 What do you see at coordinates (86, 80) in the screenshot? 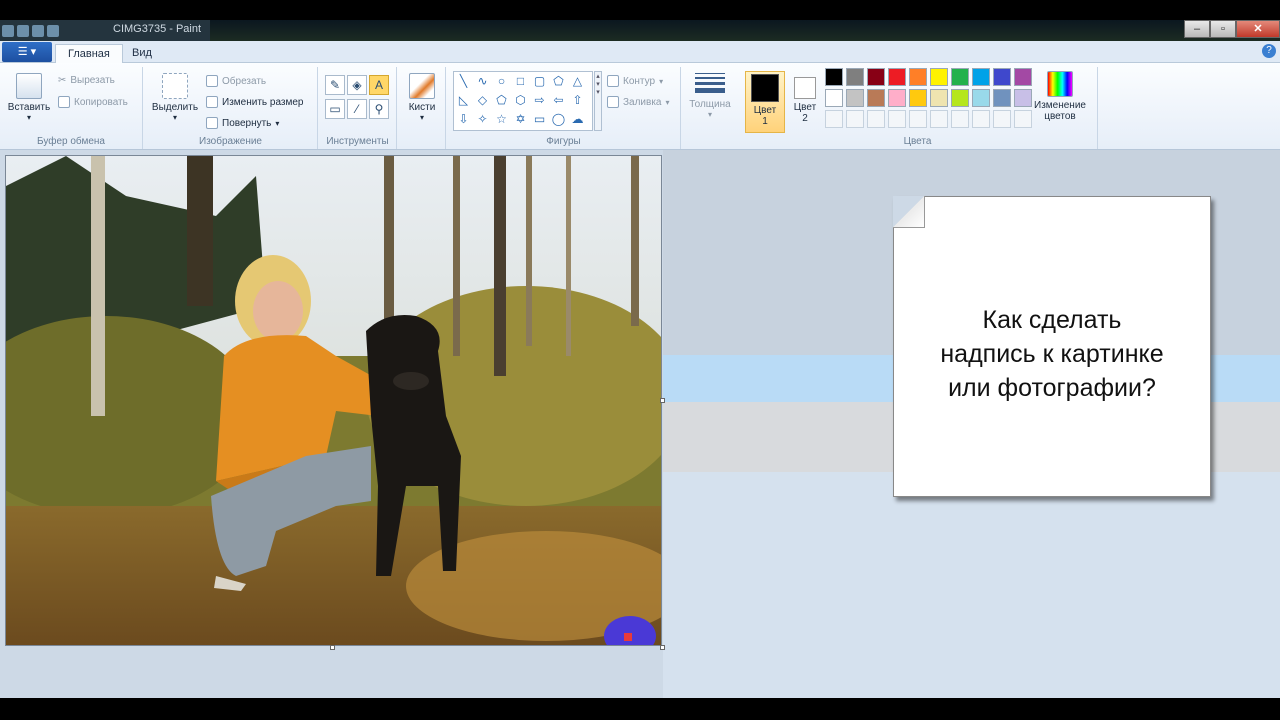
I see `cut-button: ✂ Вырезать` at bounding box center [86, 80].